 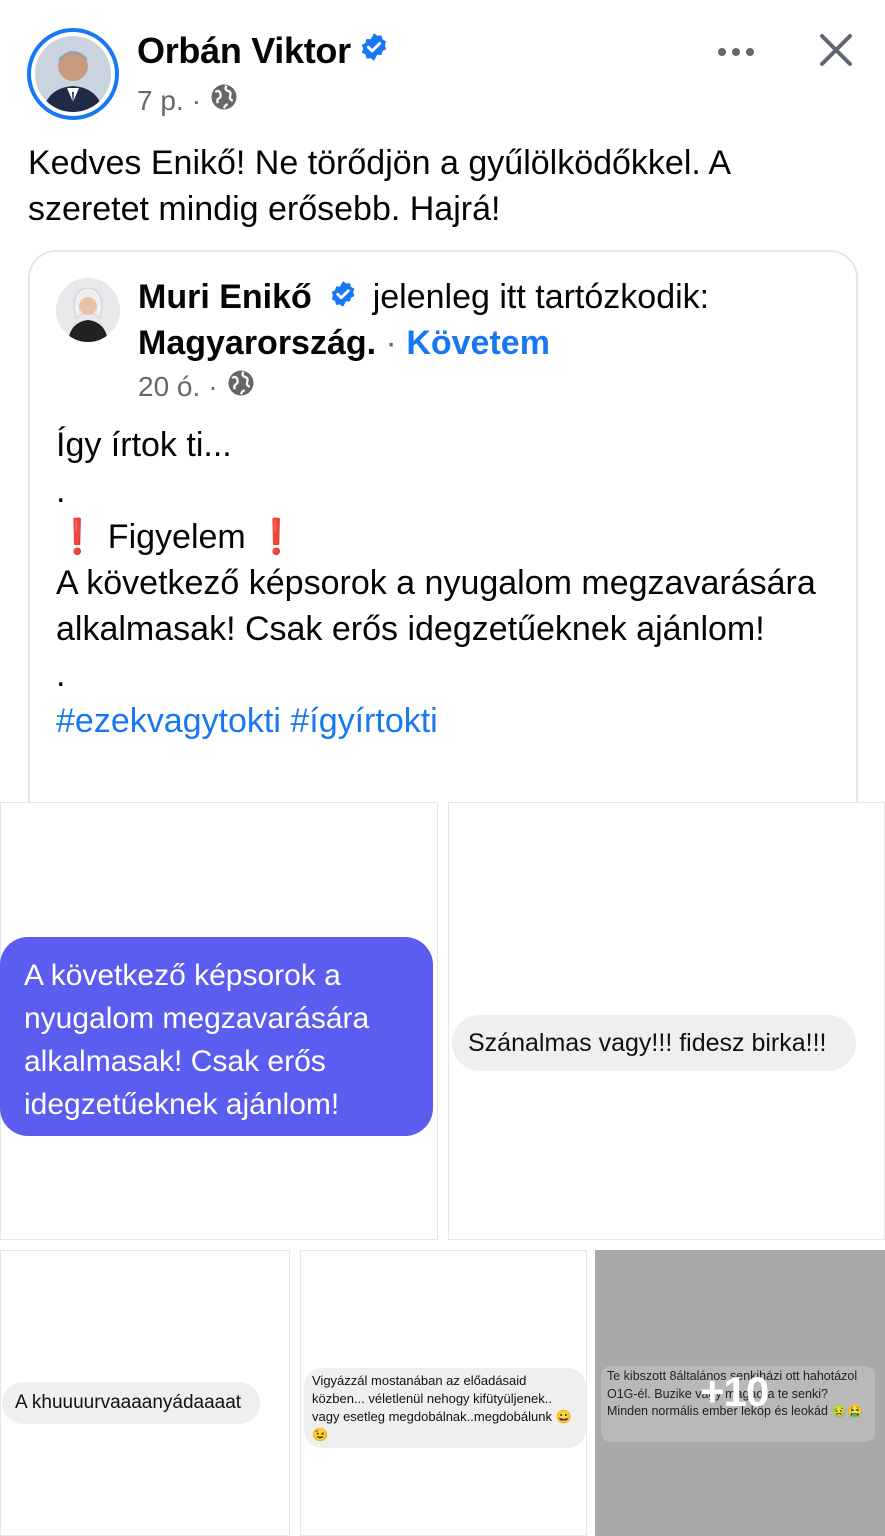 I want to click on shared-author-name: Muri Enikő, so click(x=225, y=297).